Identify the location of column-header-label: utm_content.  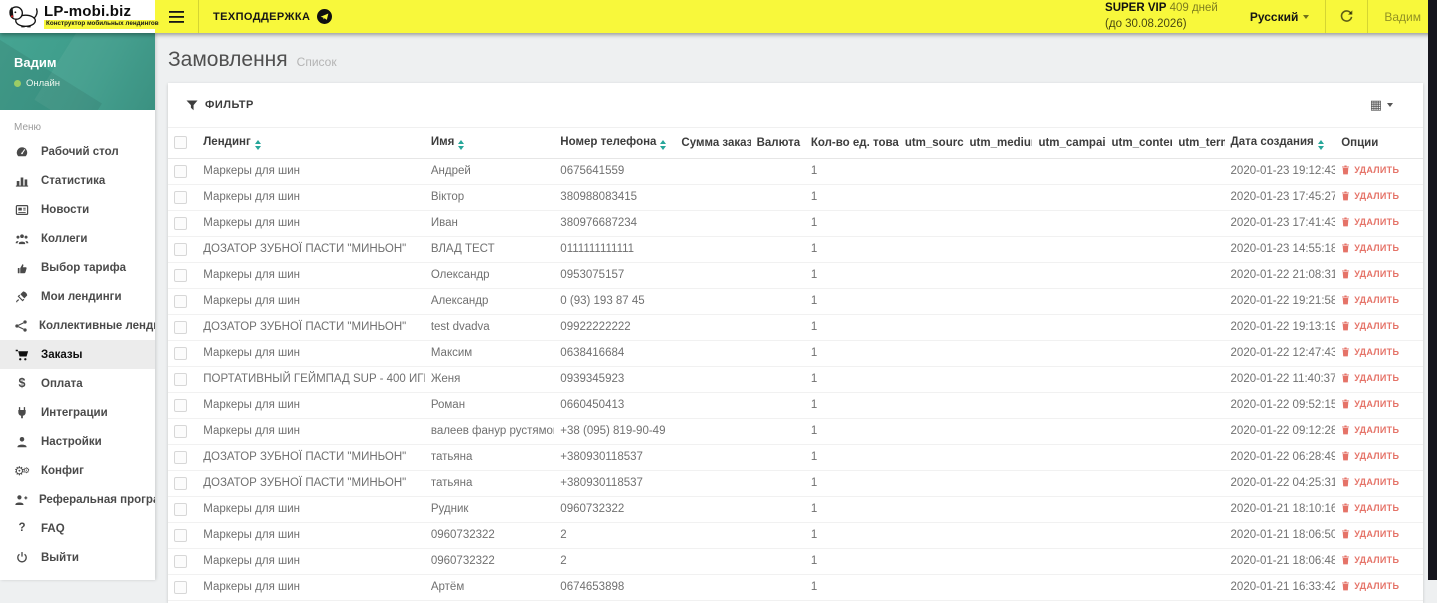
(1142, 142).